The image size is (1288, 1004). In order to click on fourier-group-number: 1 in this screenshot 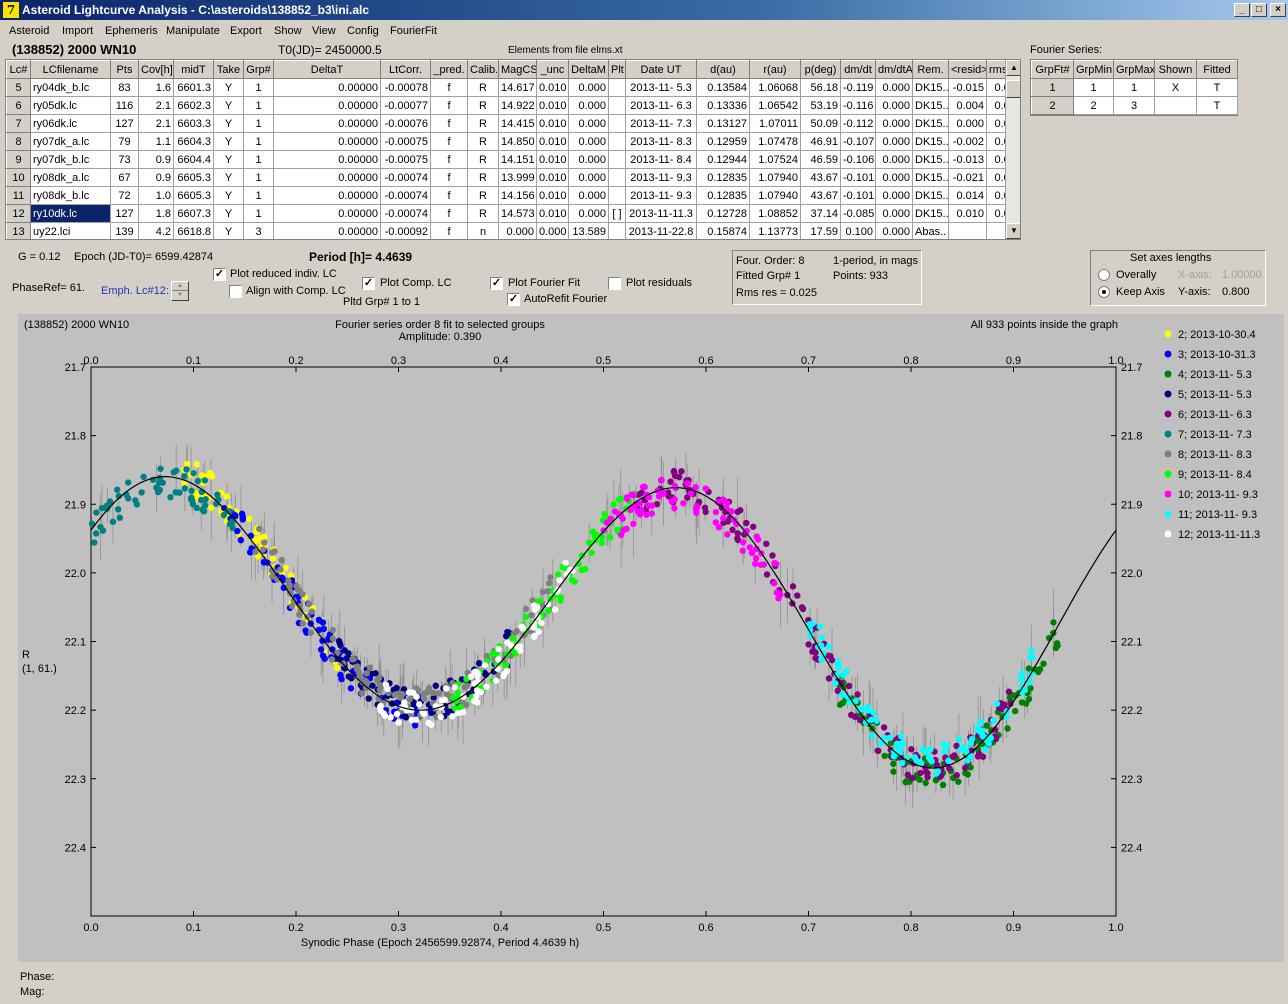, I will do `click(1052, 87)`.